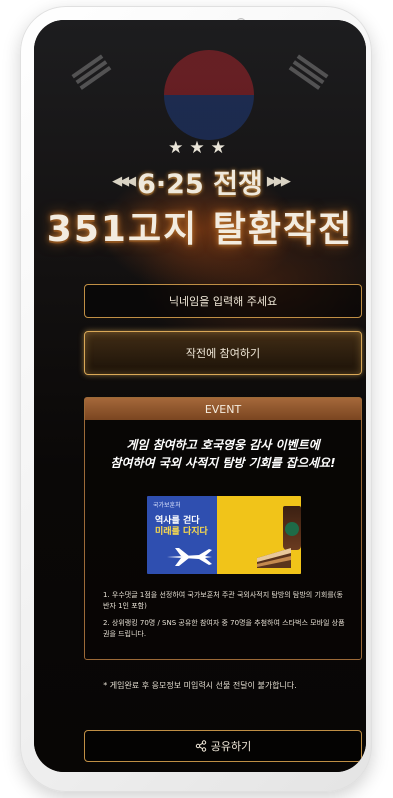 This screenshot has width=393, height=798. What do you see at coordinates (292, 529) in the screenshot?
I see `starbucks-logo-icon` at bounding box center [292, 529].